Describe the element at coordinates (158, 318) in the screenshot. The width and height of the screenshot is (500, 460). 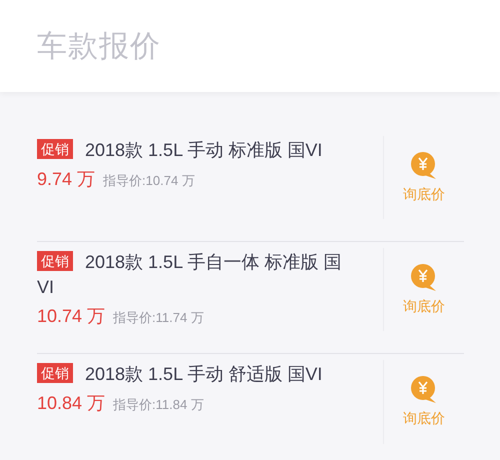
I see `guide-price: 指导价:11.74 万` at that location.